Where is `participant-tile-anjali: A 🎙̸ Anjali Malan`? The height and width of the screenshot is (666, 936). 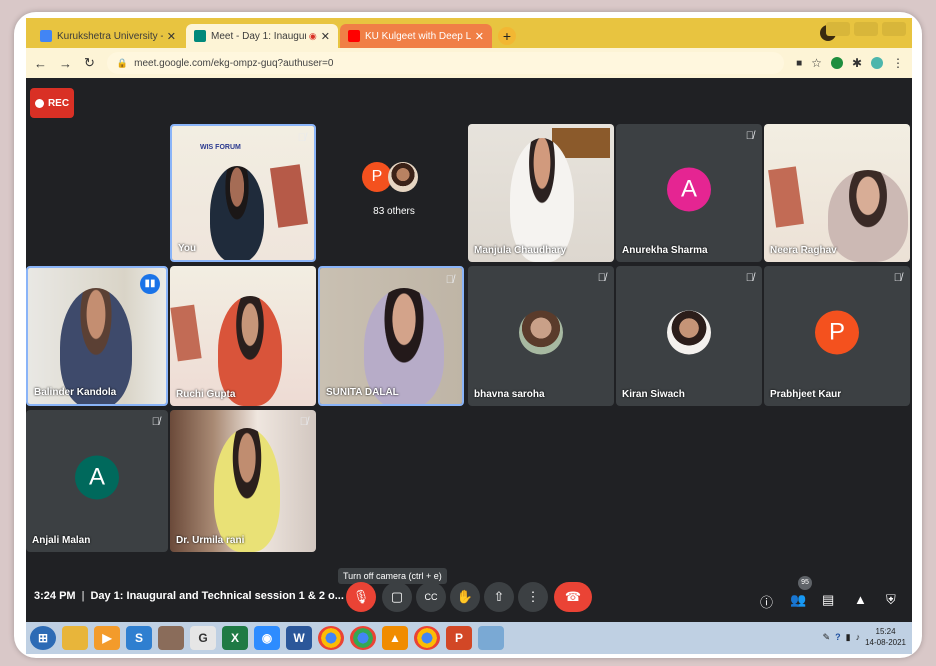
participant-tile-anjali: A 🎙̸ Anjali Malan is located at coordinates (97, 481).